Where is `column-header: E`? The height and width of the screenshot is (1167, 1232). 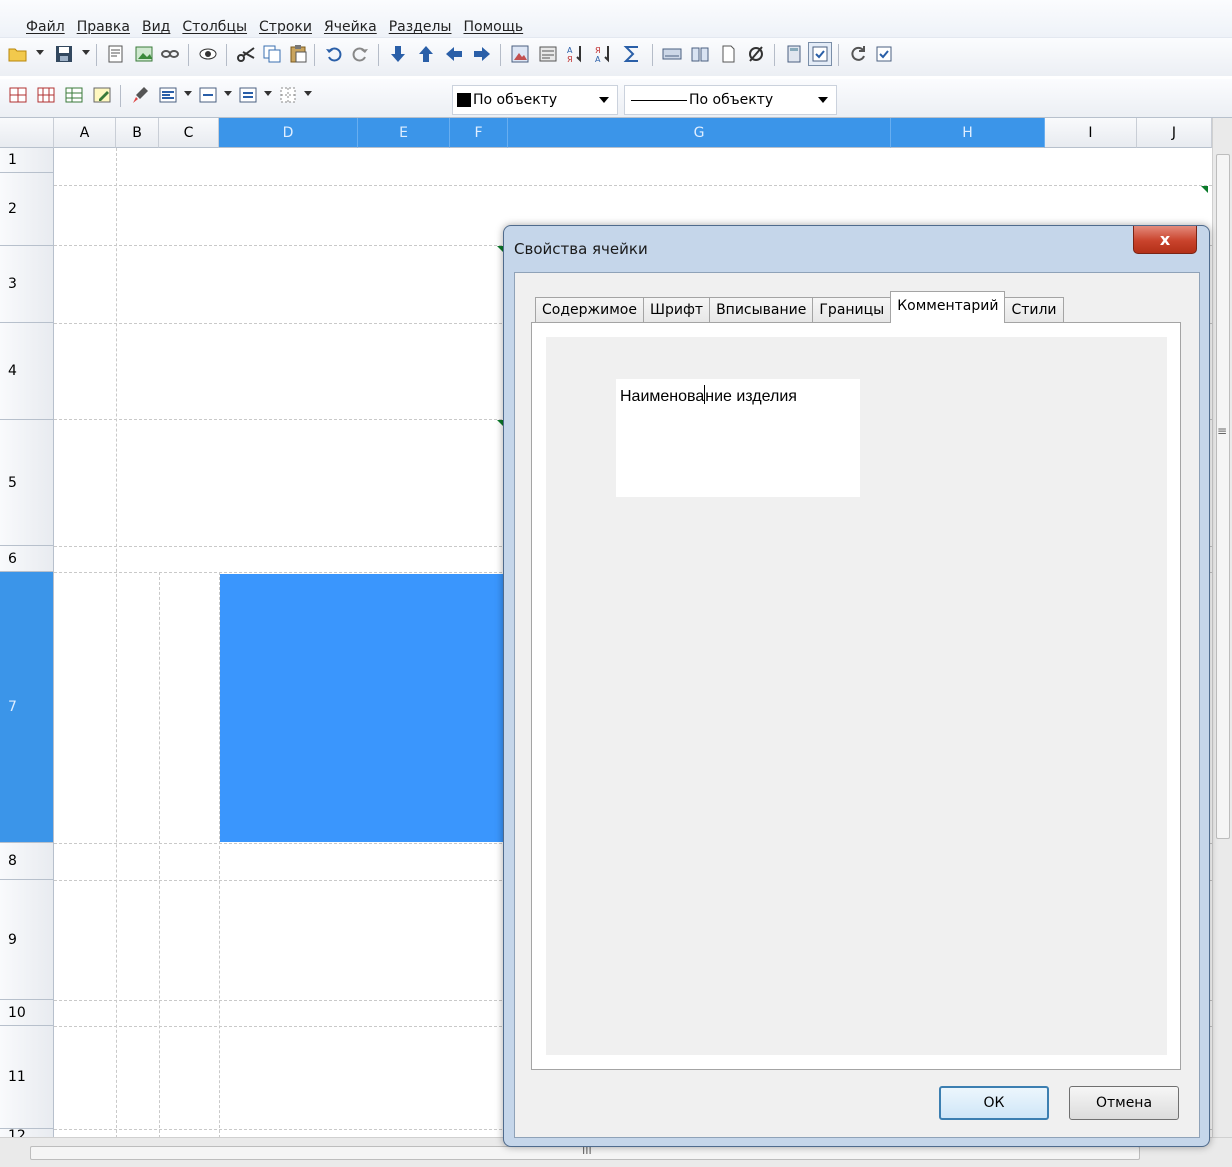 column-header: E is located at coordinates (404, 133).